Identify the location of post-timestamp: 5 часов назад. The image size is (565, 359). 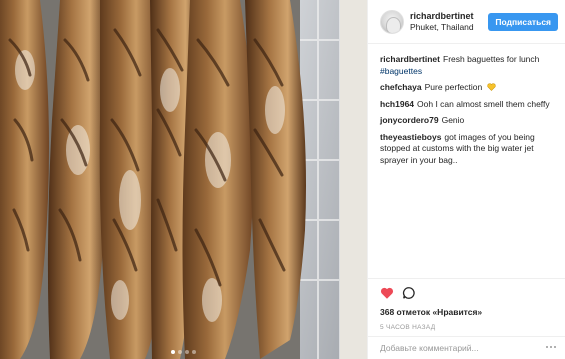
(467, 327).